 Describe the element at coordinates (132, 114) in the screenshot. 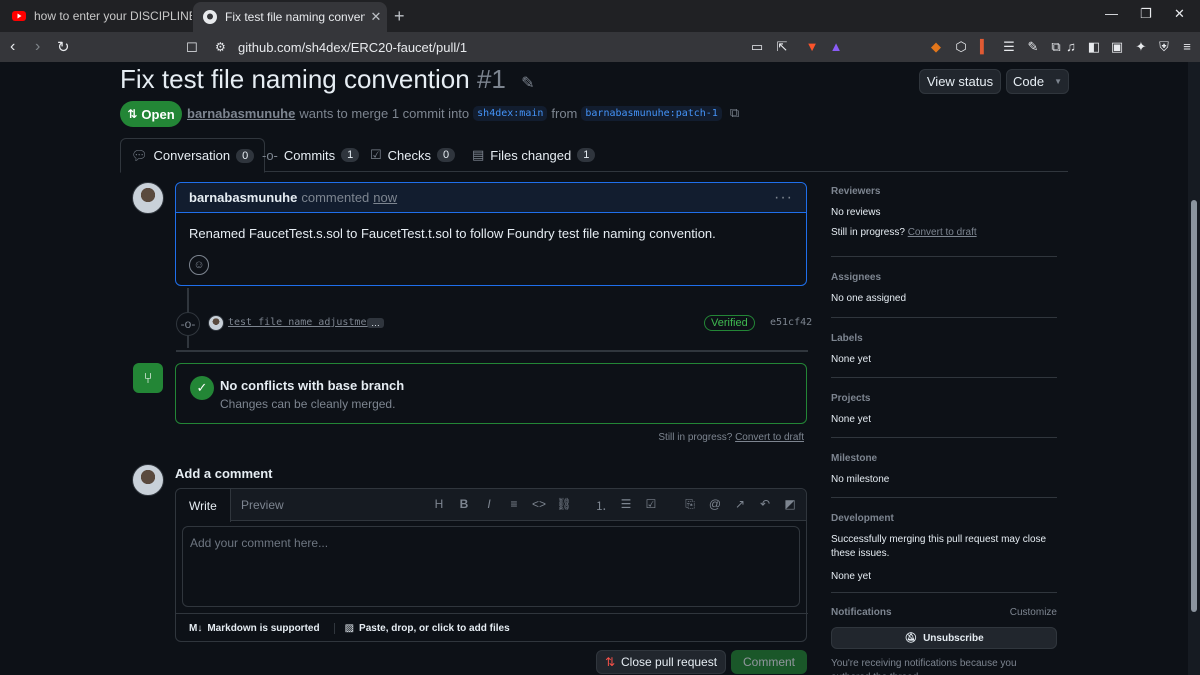

I see `pull-request-icon: ⇅` at that location.